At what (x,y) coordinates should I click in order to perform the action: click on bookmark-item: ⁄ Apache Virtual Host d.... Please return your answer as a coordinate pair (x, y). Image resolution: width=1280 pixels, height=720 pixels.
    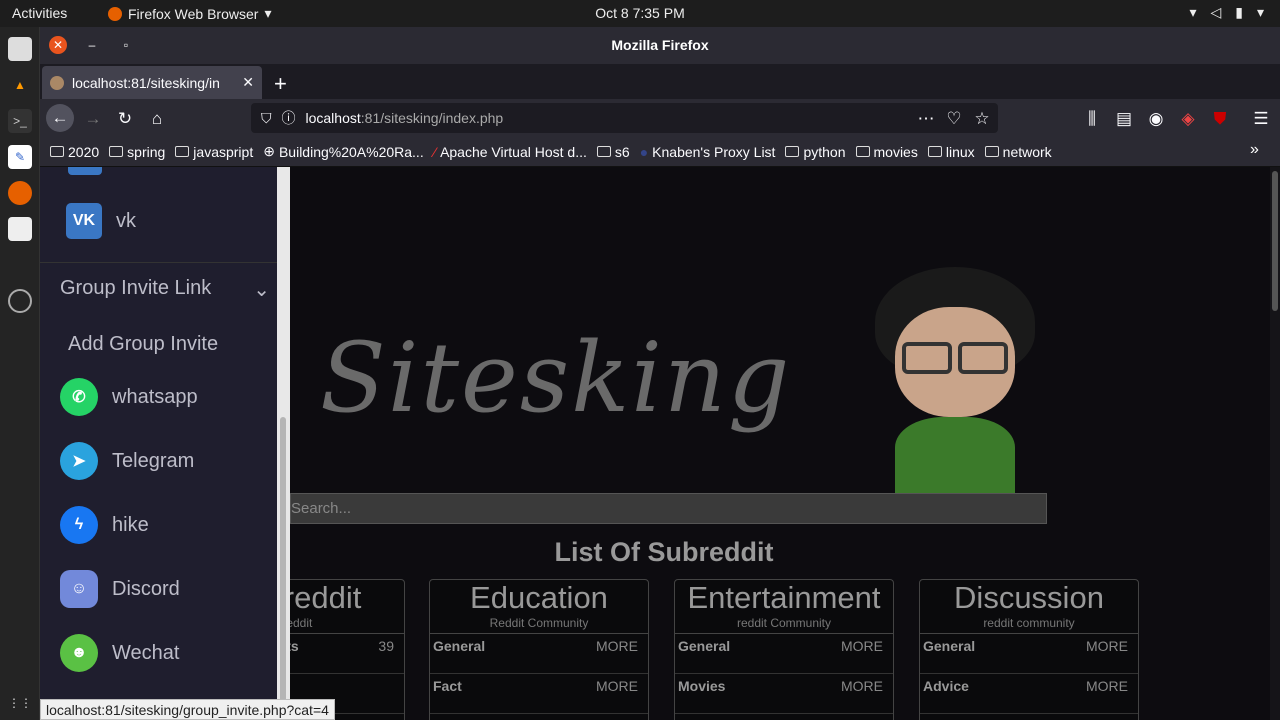
    Looking at the image, I should click on (510, 152).